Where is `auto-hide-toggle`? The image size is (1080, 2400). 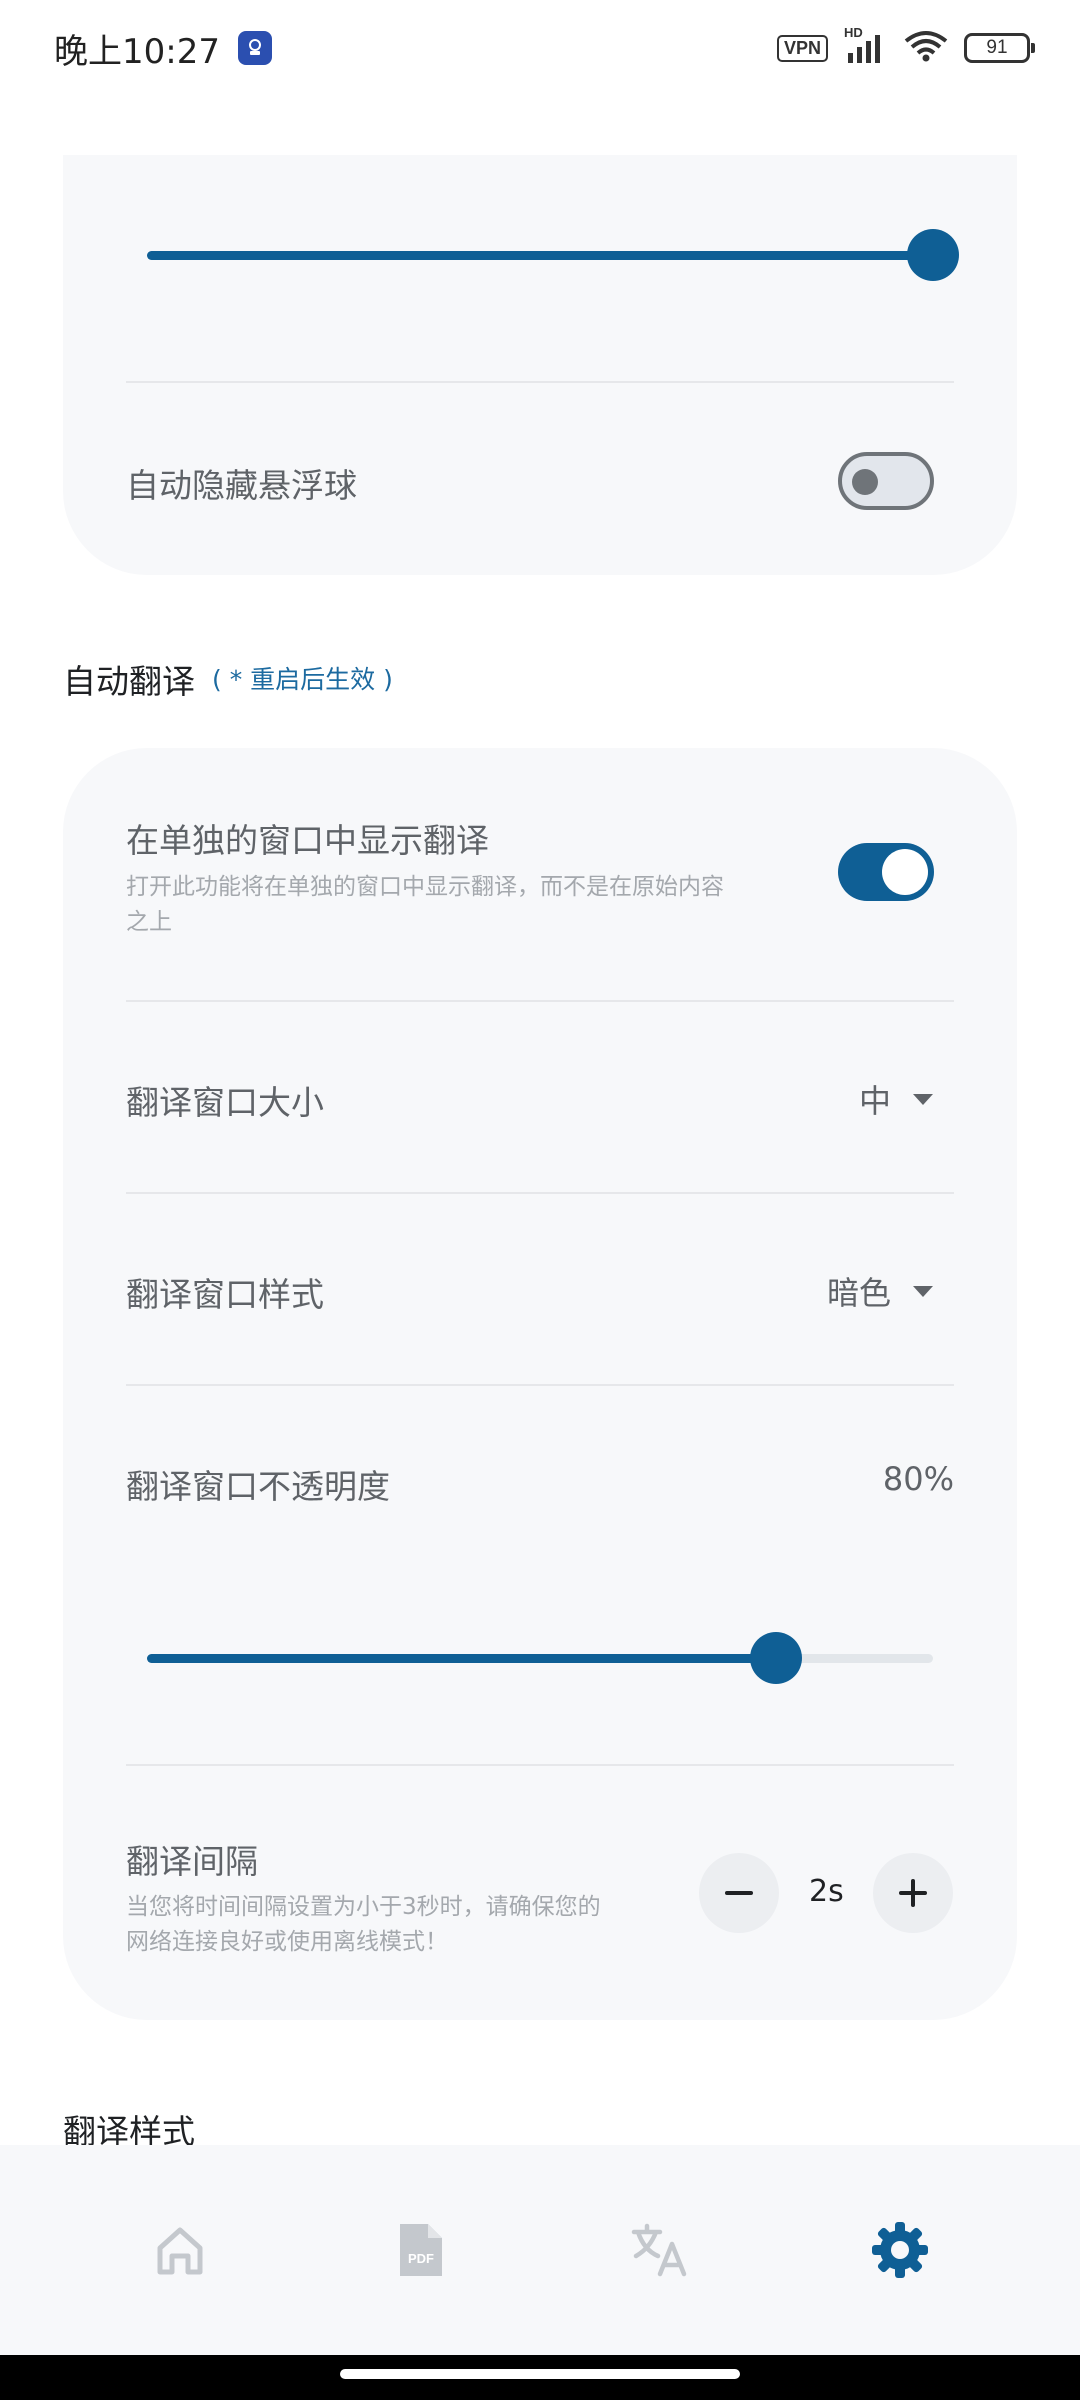 auto-hide-toggle is located at coordinates (886, 481).